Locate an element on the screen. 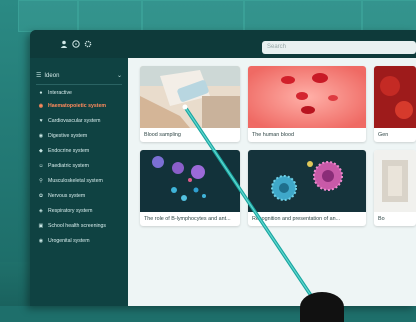 The width and height of the screenshot is (416, 322). sidebar-item-endocrine: ◆ Endocrine system is located at coordinates (63, 151).